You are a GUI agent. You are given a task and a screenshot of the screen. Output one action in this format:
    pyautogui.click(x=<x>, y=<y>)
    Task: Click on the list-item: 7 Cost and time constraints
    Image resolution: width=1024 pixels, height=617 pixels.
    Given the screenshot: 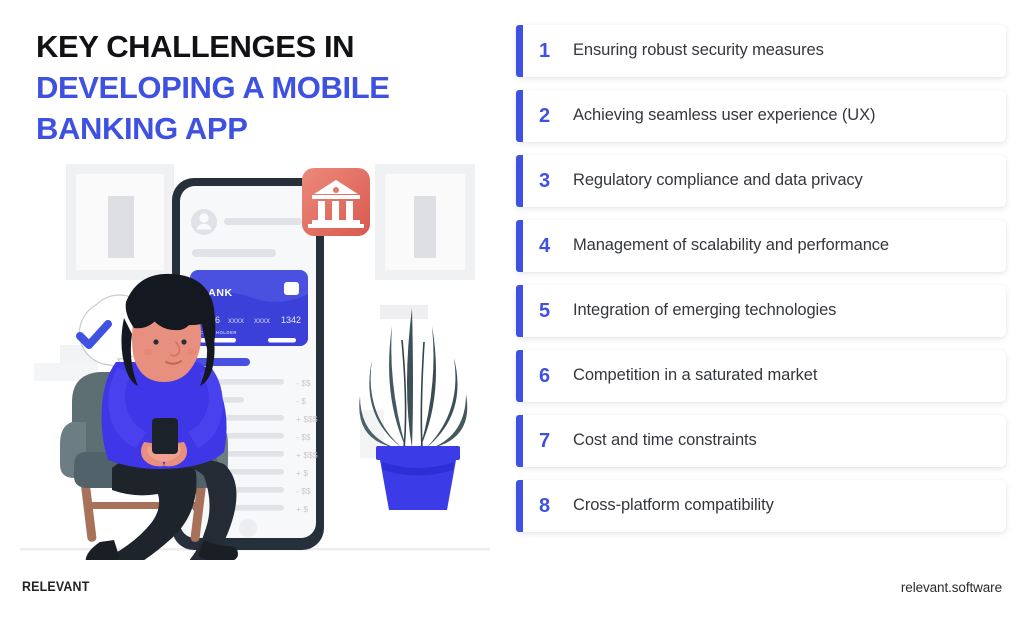 What is the action you would take?
    pyautogui.click(x=761, y=441)
    